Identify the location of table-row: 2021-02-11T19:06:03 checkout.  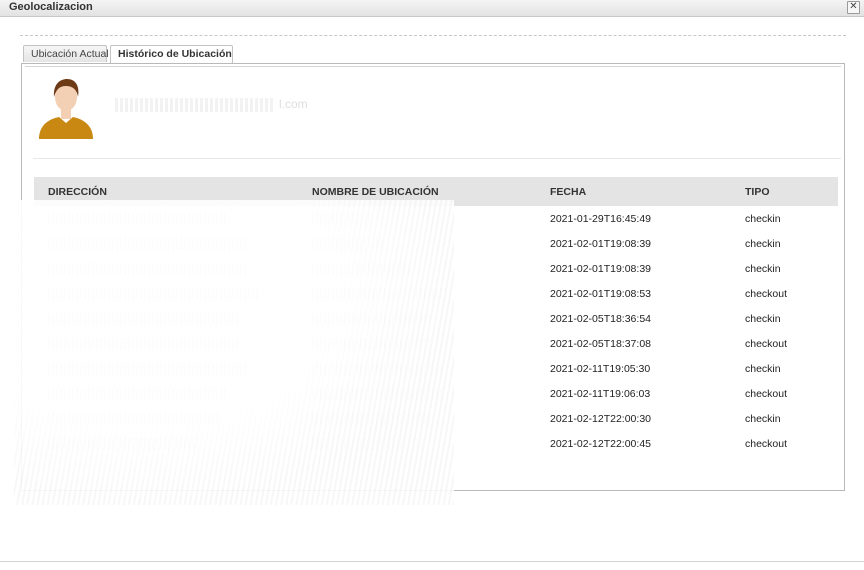
(436, 393).